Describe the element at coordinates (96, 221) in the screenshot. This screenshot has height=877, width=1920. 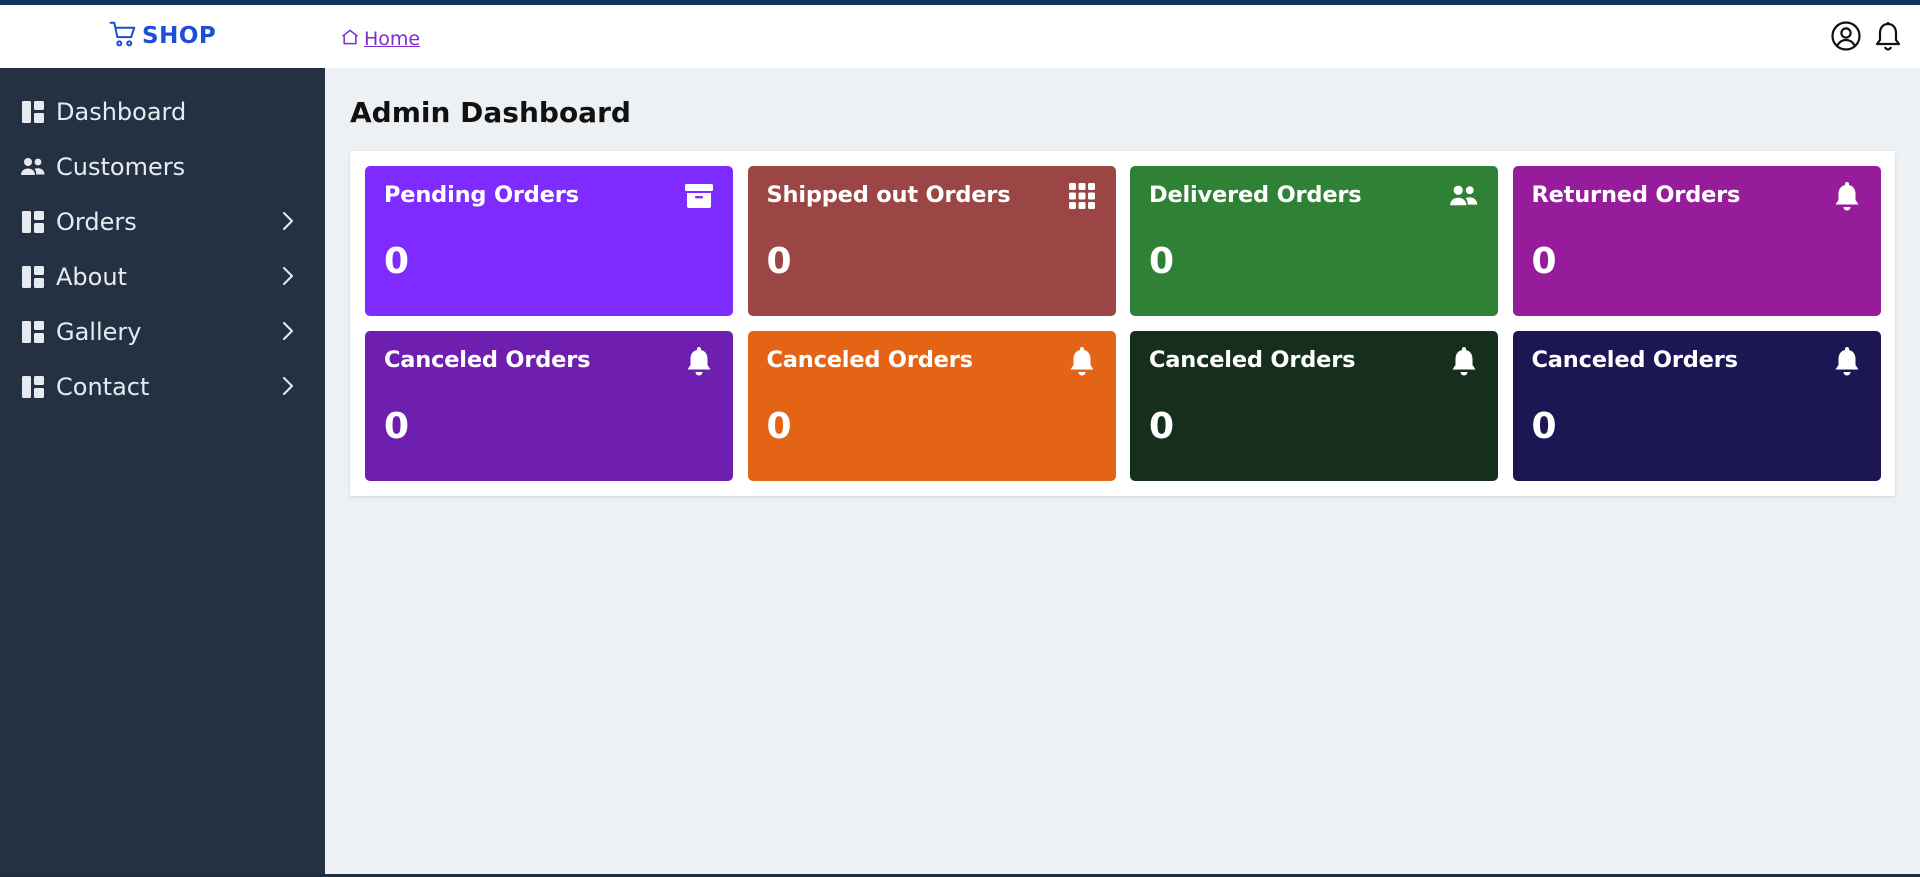
I see `sidebar-item-label: Orders` at that location.